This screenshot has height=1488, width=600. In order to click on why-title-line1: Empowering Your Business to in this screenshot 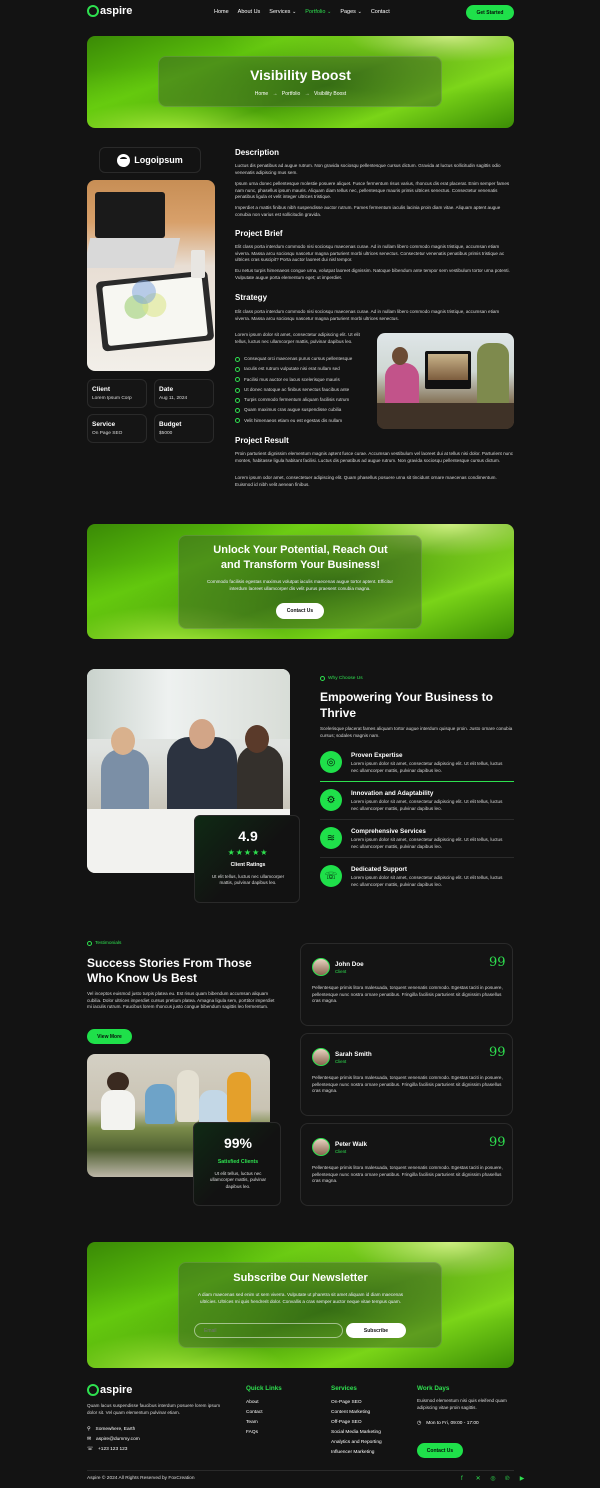, I will do `click(406, 697)`.